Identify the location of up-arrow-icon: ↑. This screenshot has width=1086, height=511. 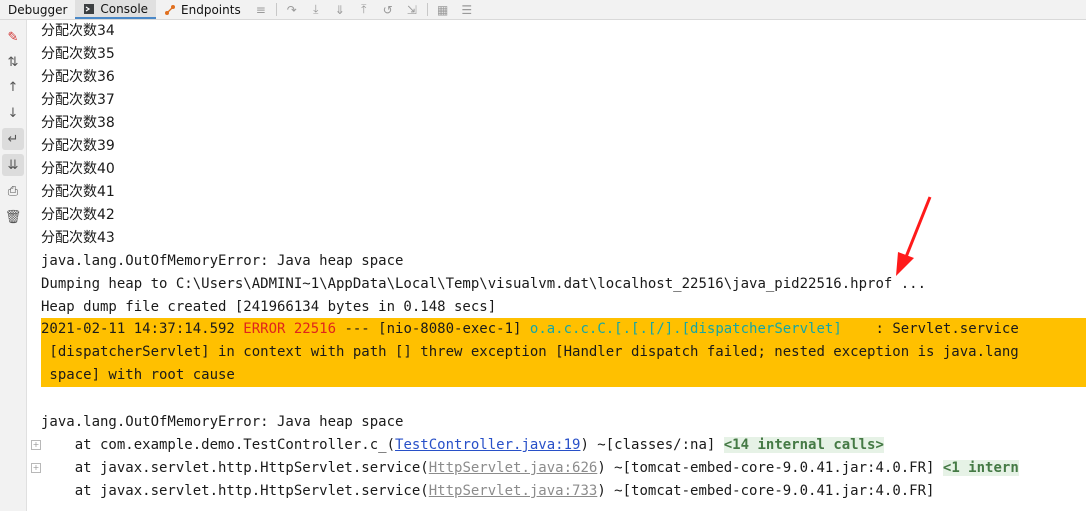
(13, 87).